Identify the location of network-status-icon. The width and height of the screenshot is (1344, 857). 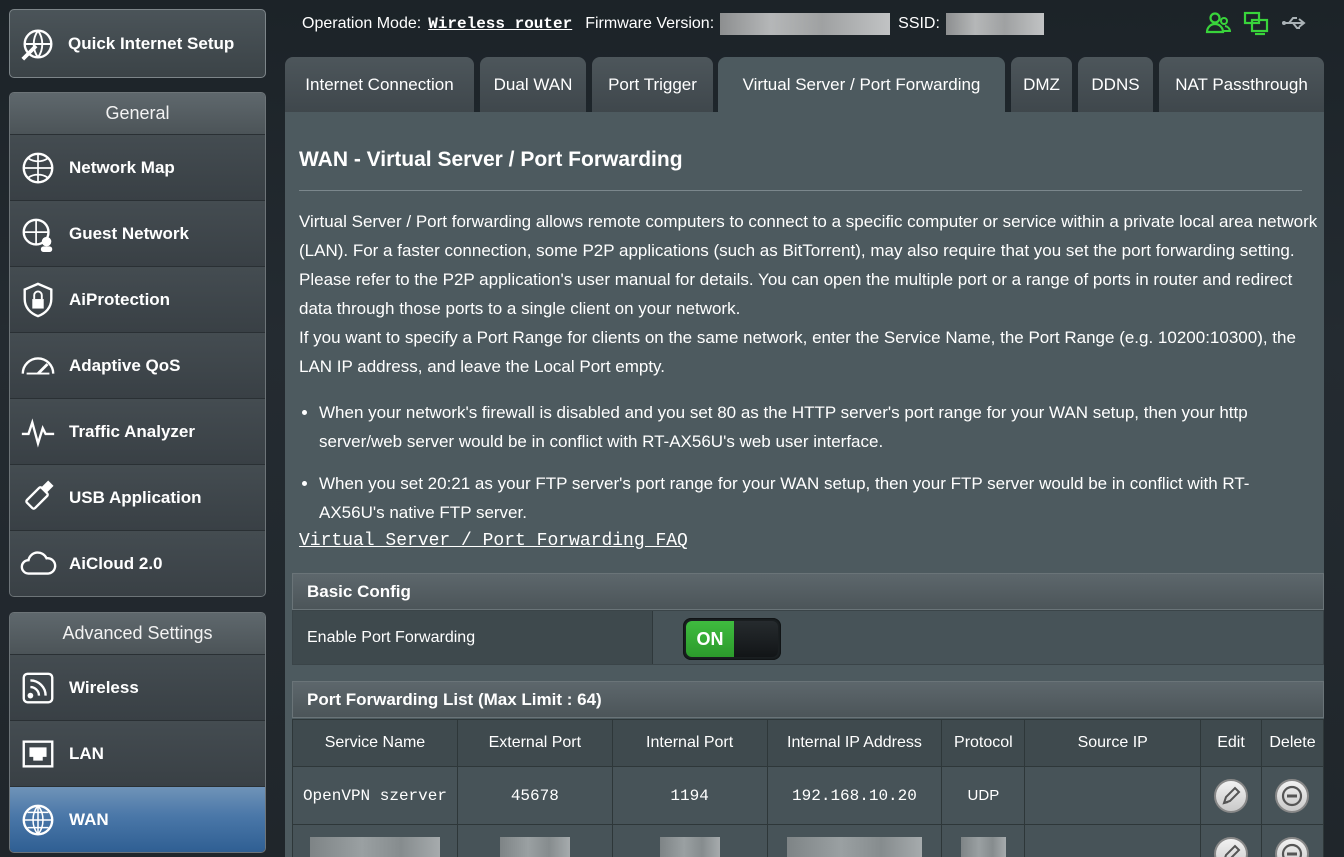
(1256, 25).